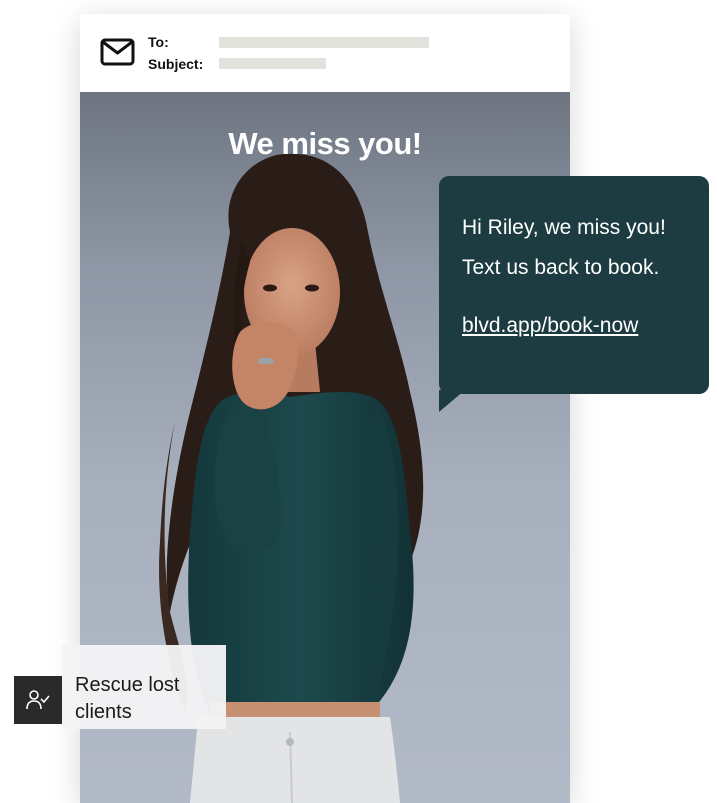 The width and height of the screenshot is (717, 803). Describe the element at coordinates (324, 42) in the screenshot. I see `to-placeholder-bar` at that location.